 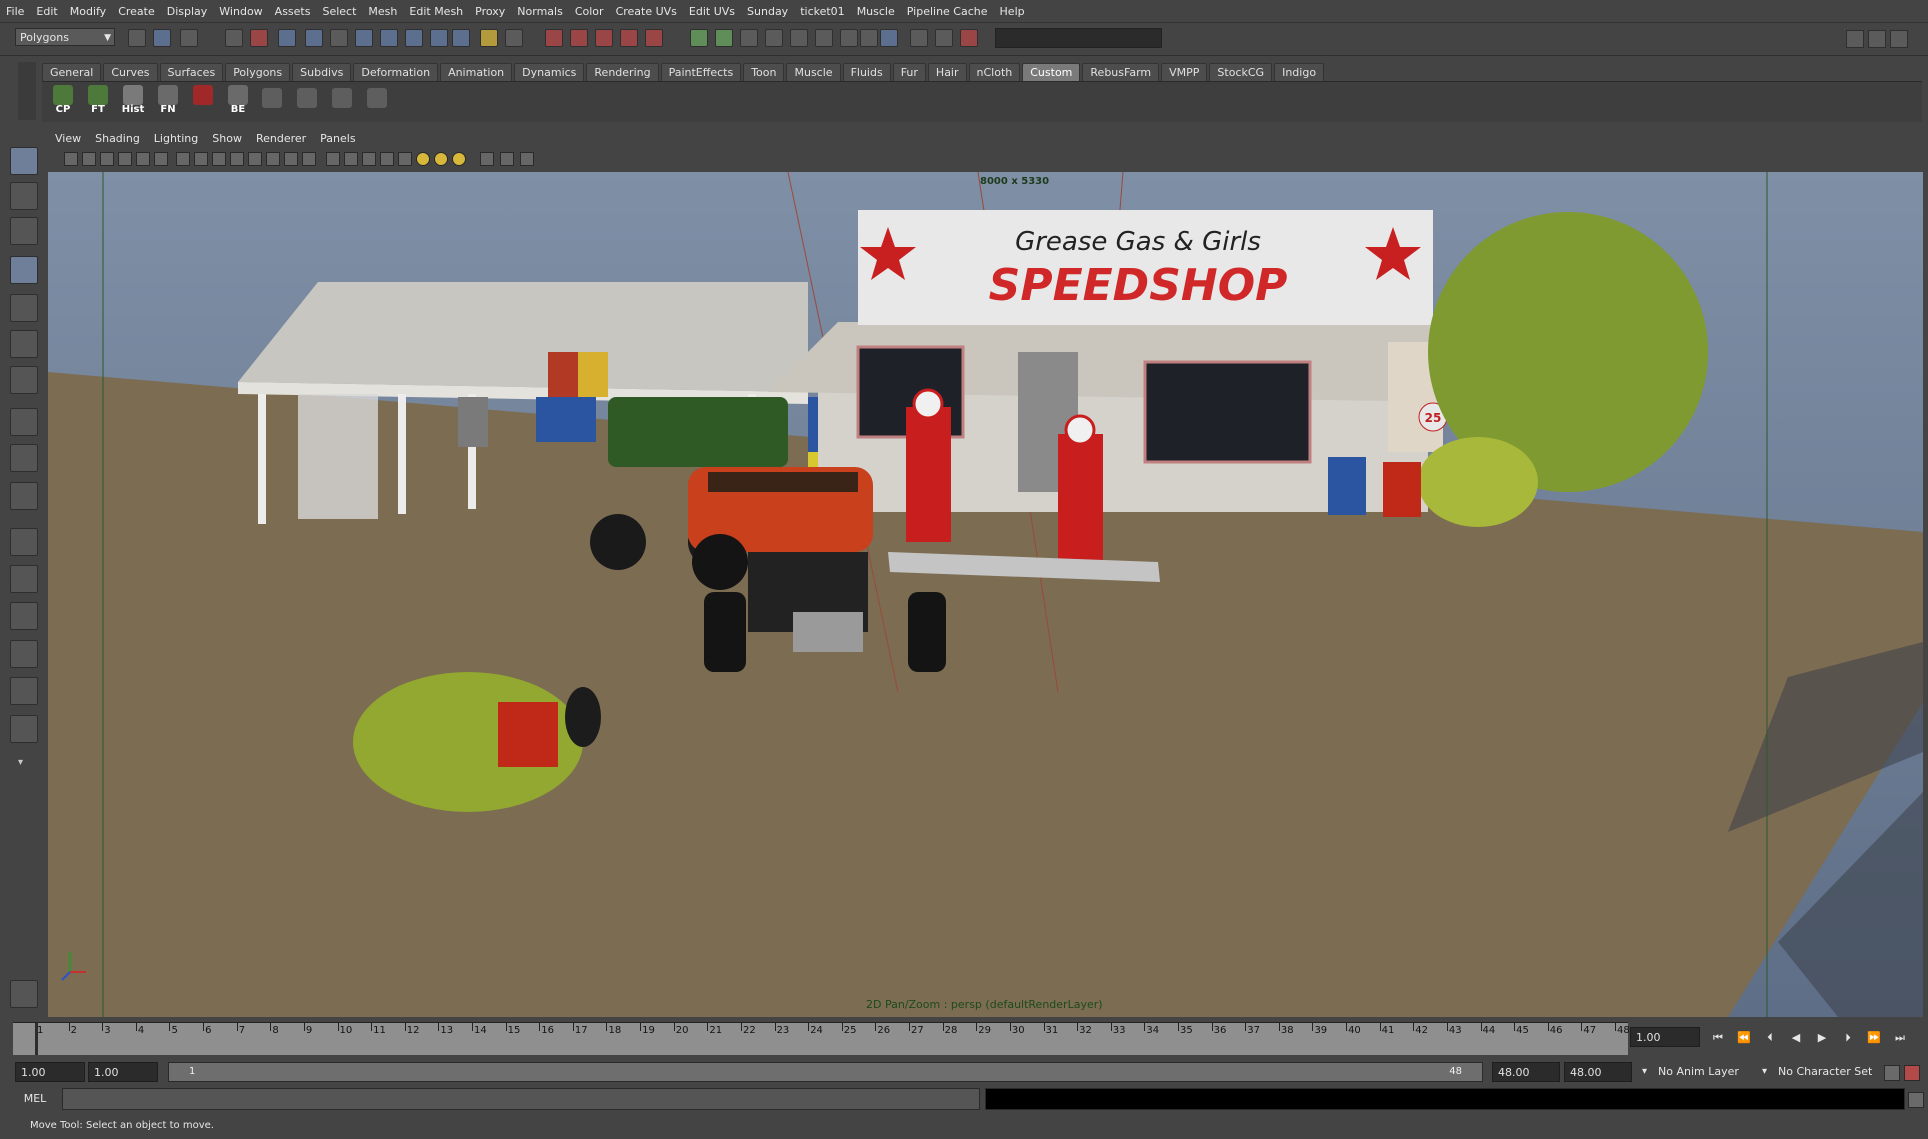 I want to click on menu-item-display: Display, so click(x=187, y=11).